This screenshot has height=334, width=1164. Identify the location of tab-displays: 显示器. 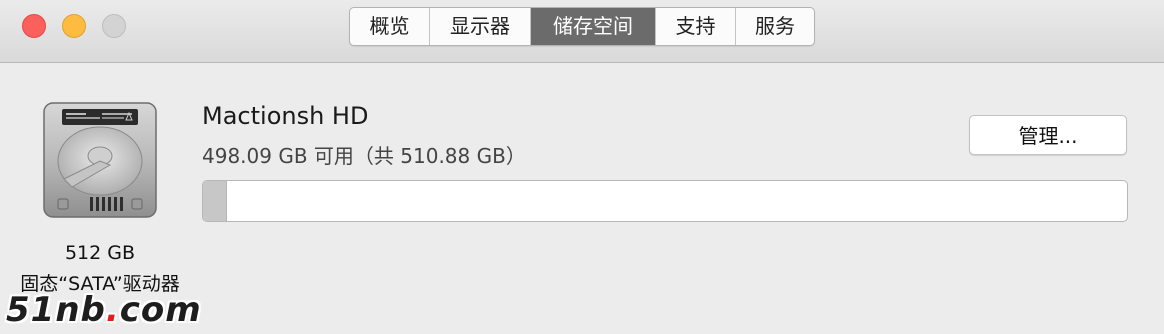
(480, 26).